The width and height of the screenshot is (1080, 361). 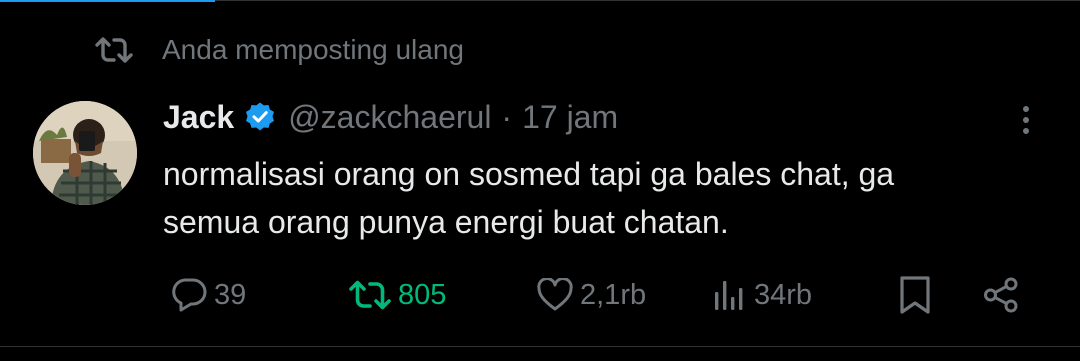 What do you see at coordinates (730, 295) in the screenshot?
I see `views-icon` at bounding box center [730, 295].